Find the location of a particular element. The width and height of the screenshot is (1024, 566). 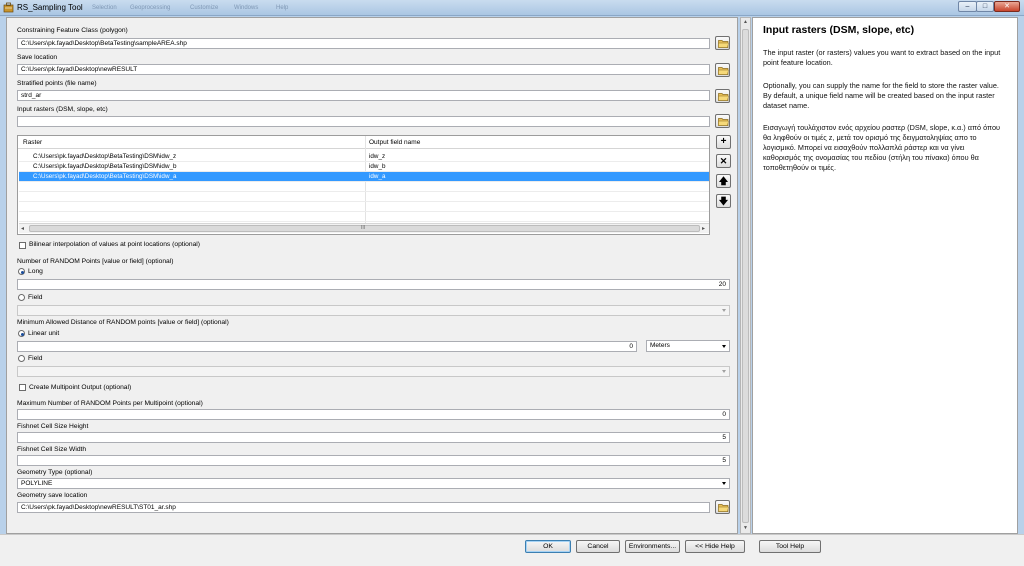

save-location-label: Save location is located at coordinates (37, 57).